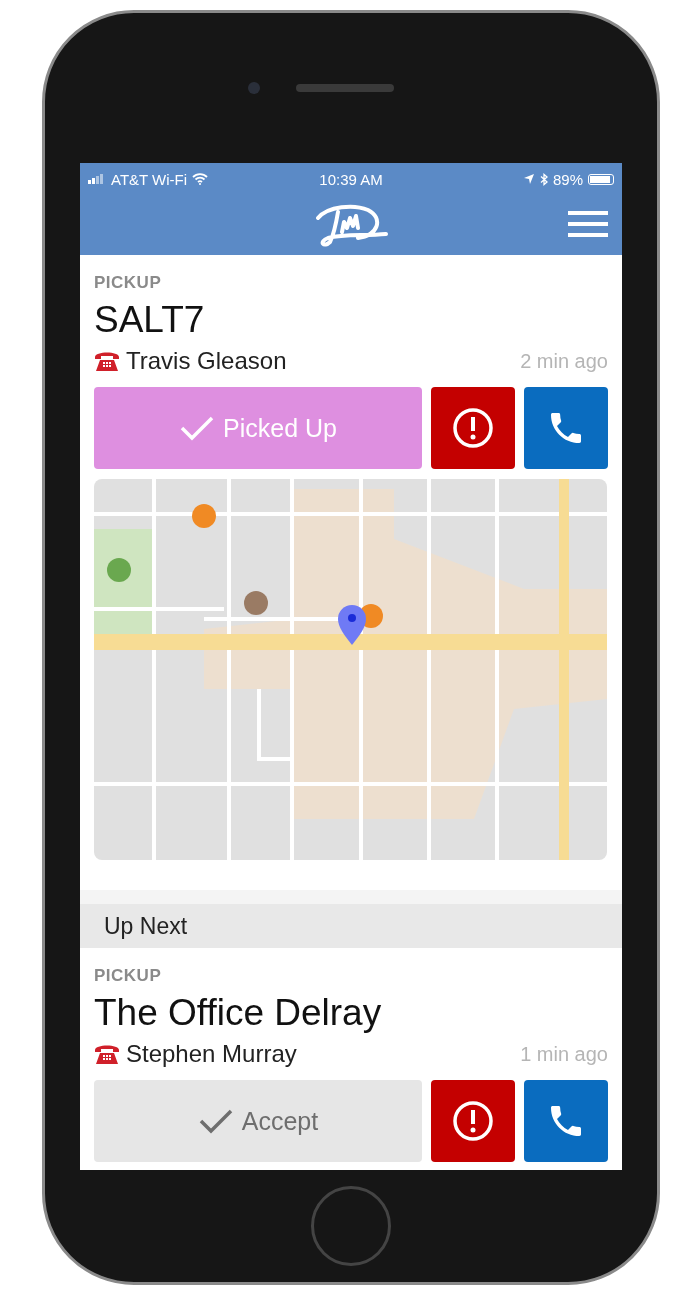 The width and height of the screenshot is (695, 1295). I want to click on status-button: Accept, so click(258, 1121).